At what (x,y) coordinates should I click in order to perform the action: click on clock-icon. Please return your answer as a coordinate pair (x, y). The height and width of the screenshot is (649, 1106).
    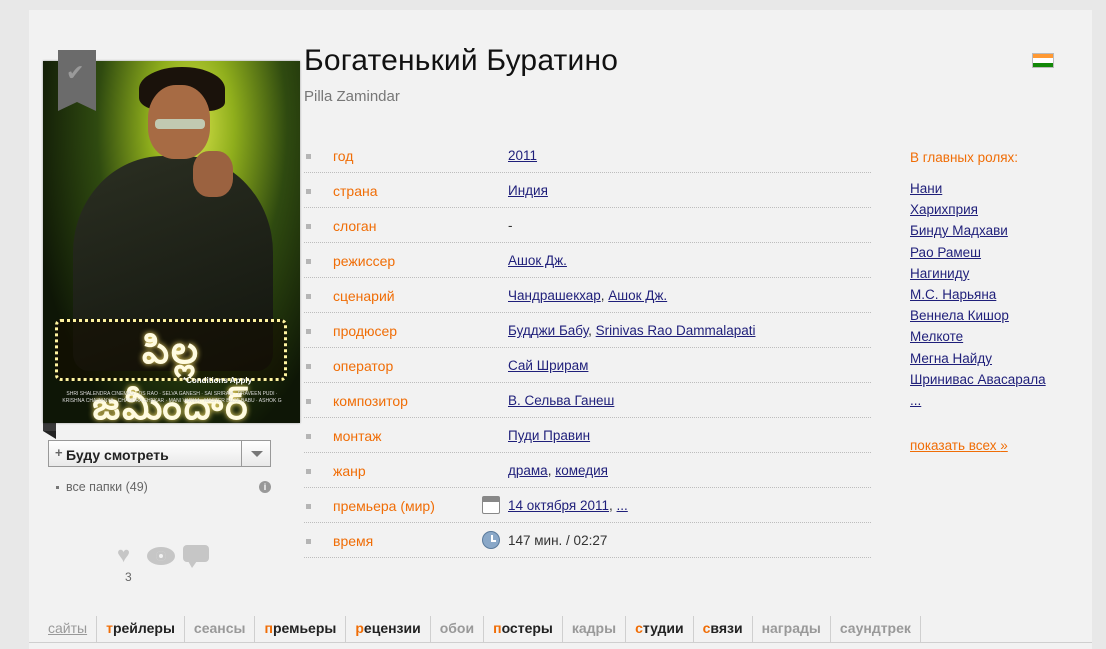
    Looking at the image, I should click on (491, 540).